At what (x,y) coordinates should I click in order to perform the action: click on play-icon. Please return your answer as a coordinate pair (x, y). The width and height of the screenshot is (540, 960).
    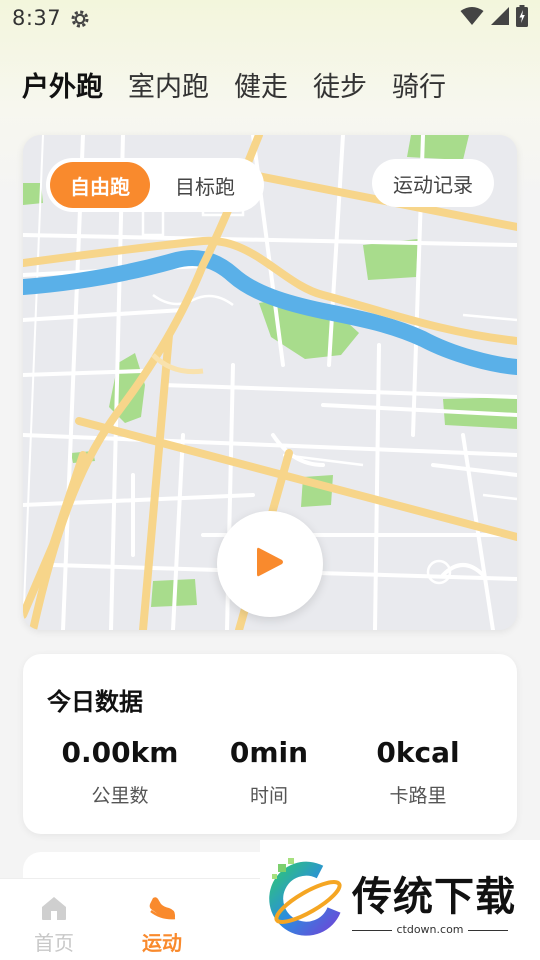
    Looking at the image, I should click on (270, 564).